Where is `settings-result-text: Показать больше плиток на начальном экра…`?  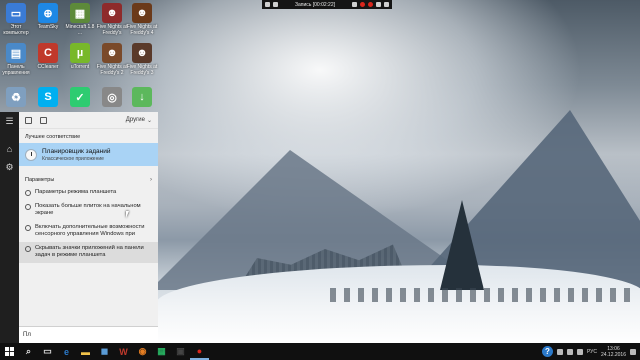 settings-result-text: Показать больше плиток на начальном экра… is located at coordinates (88, 209).